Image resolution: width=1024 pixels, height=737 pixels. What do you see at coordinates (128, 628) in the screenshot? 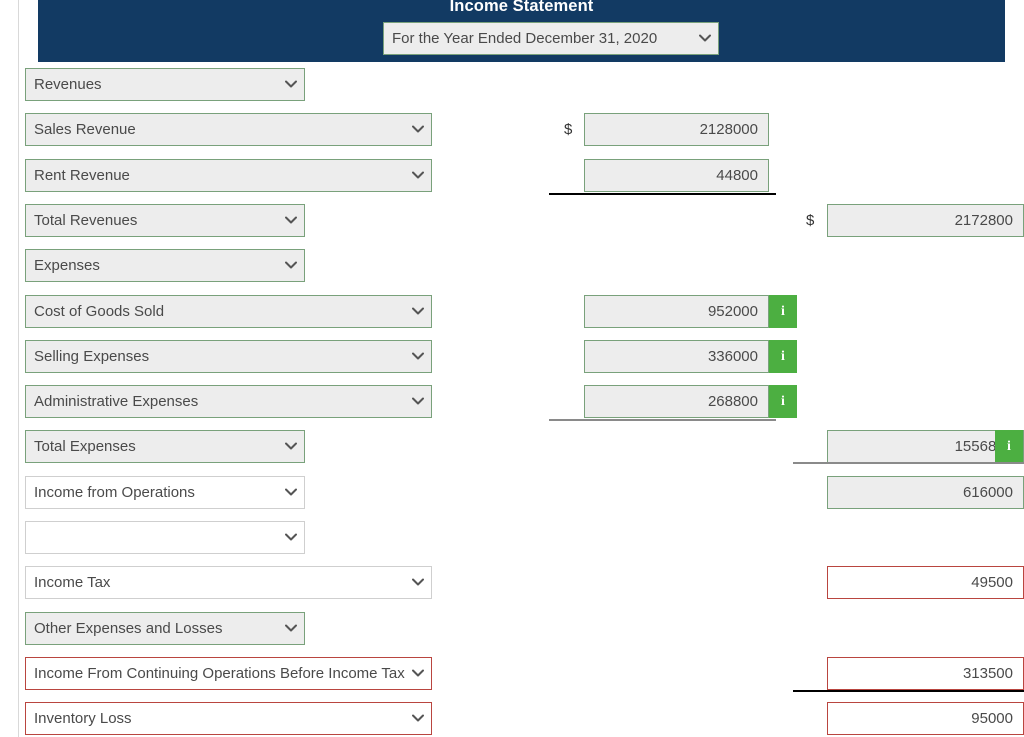
I see `account-select-label: Other Expenses and Losses` at bounding box center [128, 628].